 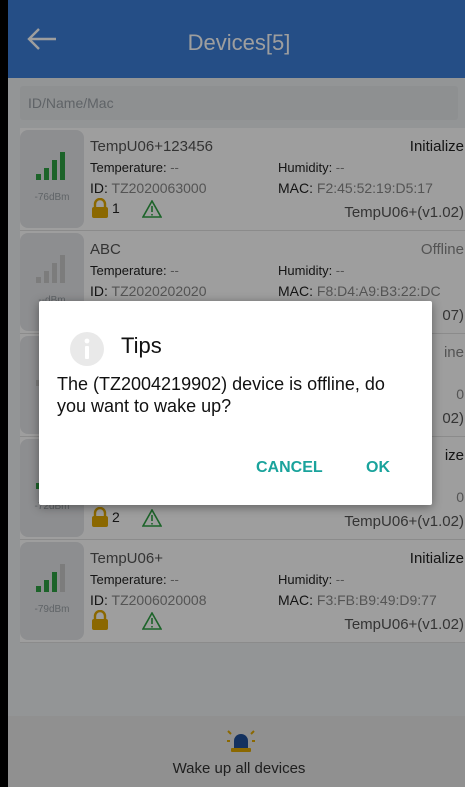 I want to click on dialog-title: Tips, so click(x=141, y=345).